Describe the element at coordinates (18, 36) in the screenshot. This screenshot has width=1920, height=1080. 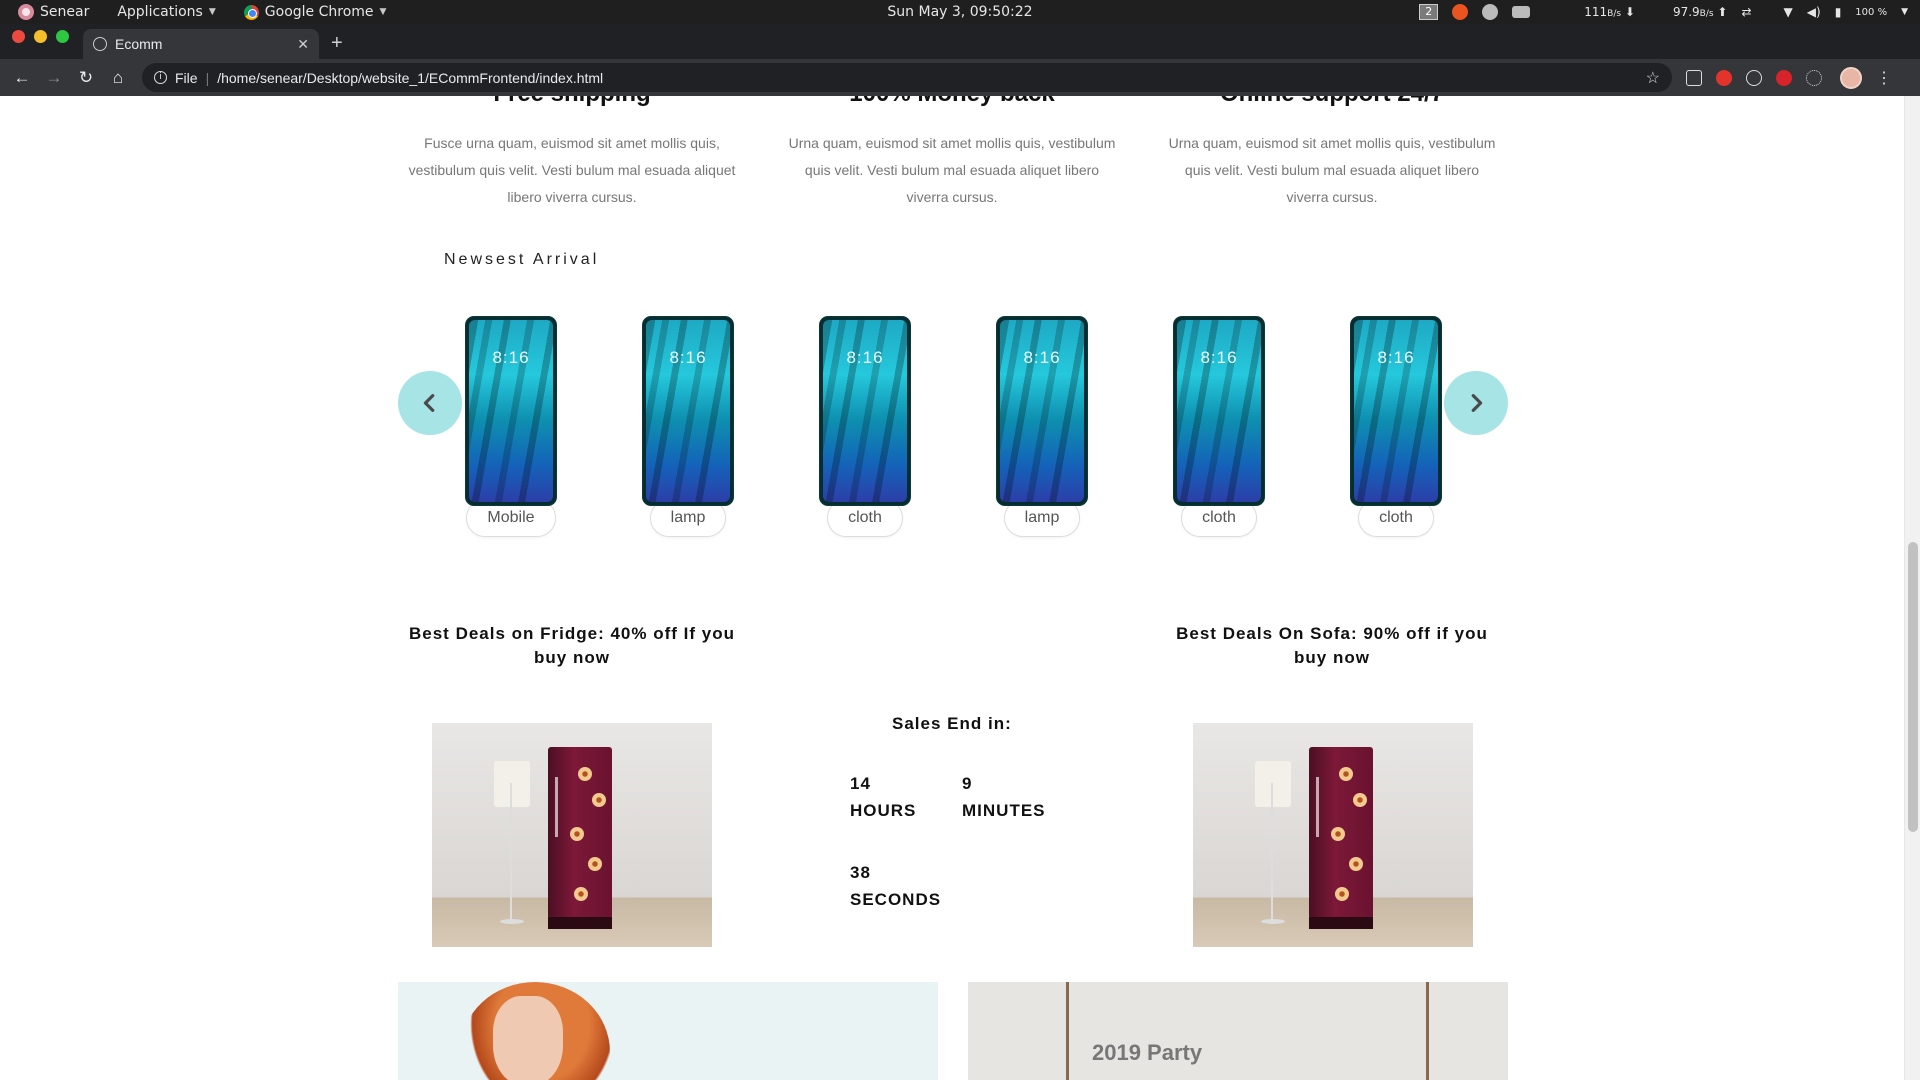
I see `window-close-button` at that location.